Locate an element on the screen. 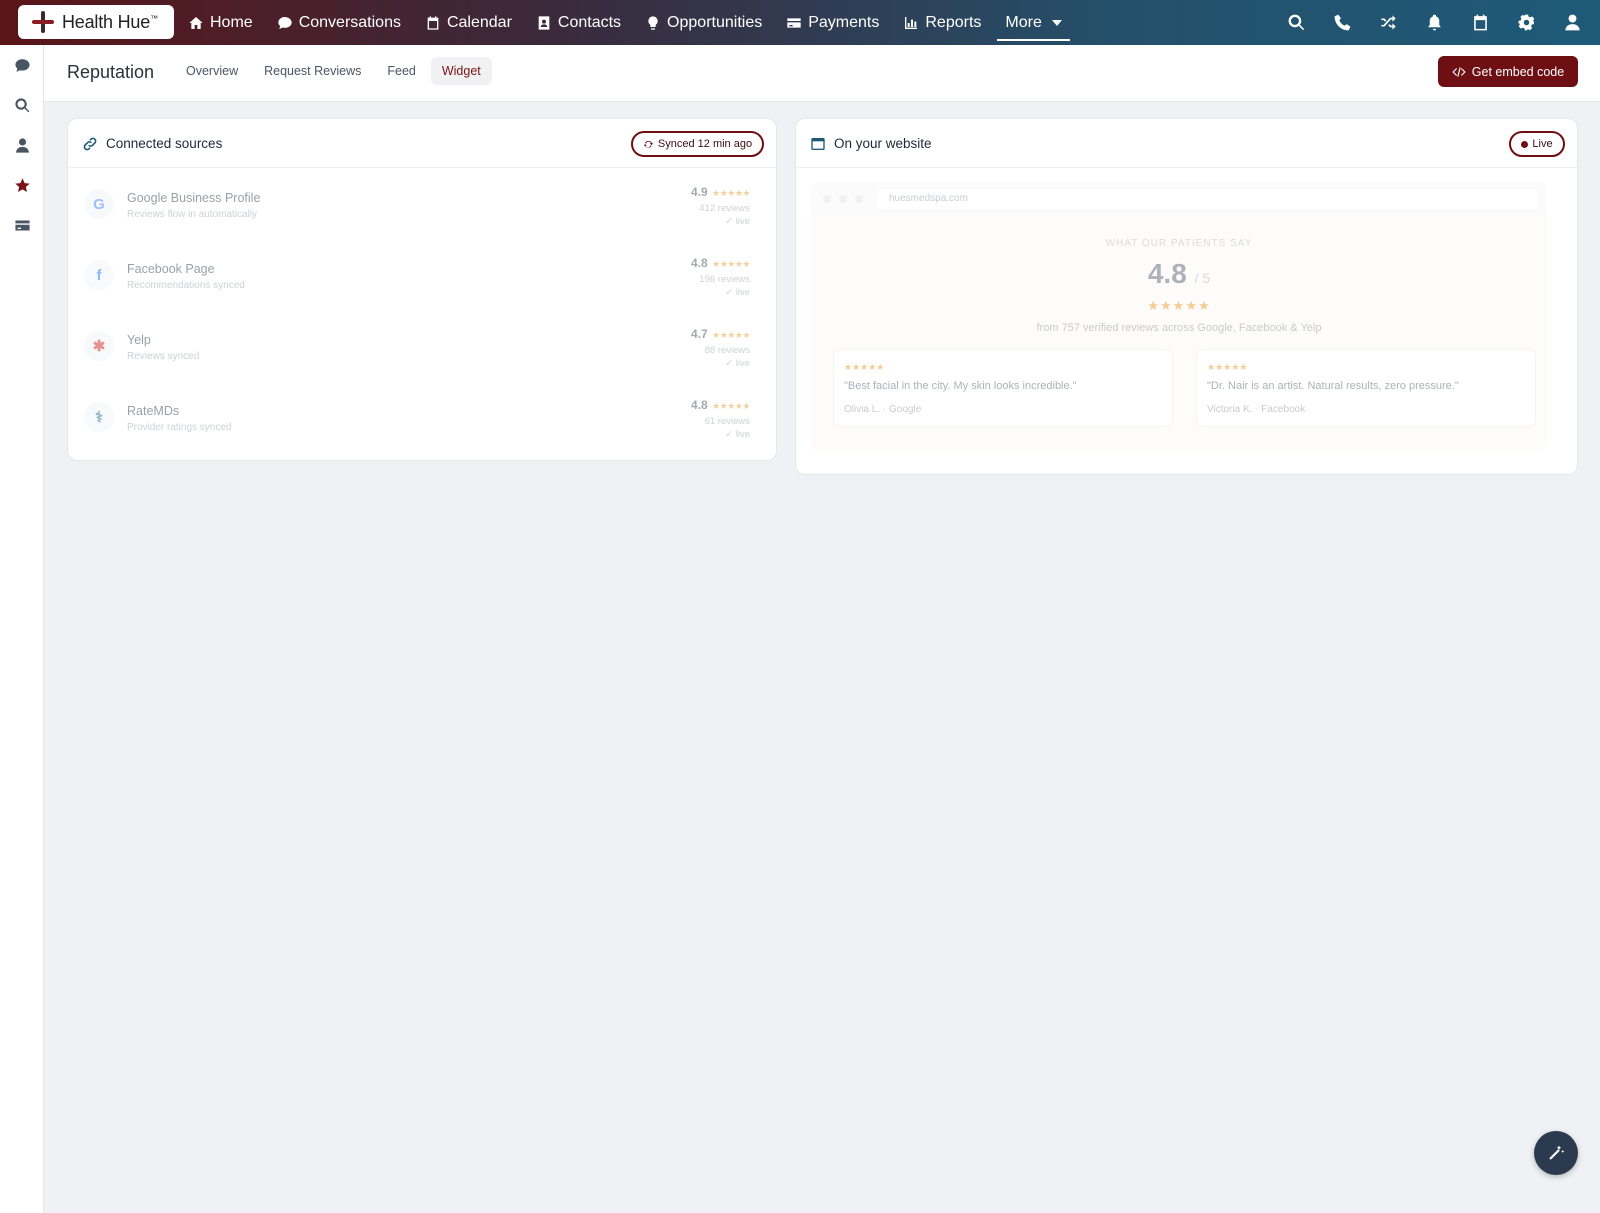  tab-overview: Overview is located at coordinates (212, 71).